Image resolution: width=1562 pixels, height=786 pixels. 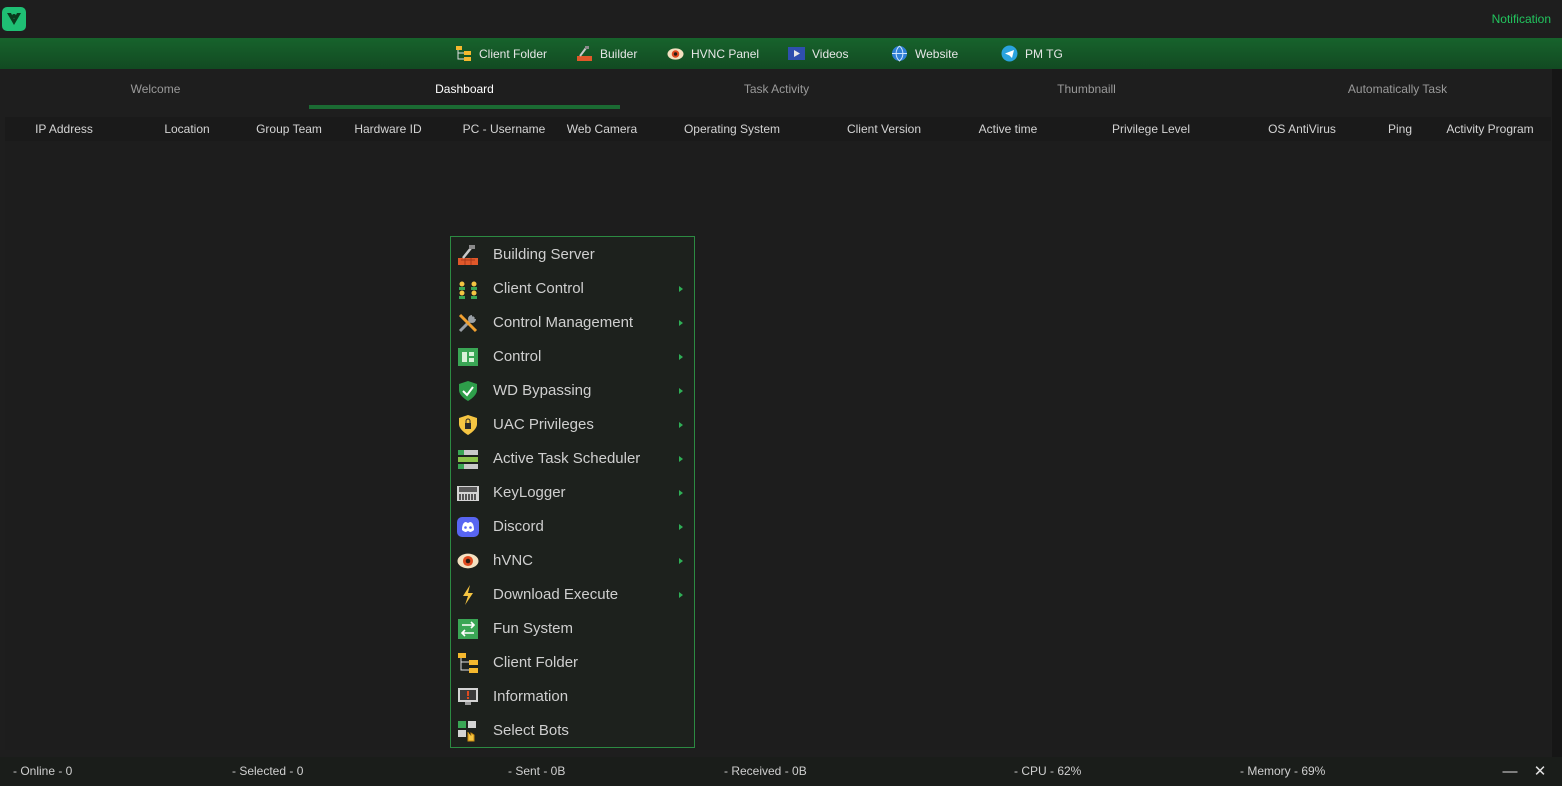 I want to click on column-header-os-antivirus: OS AntiVirus, so click(x=1302, y=129).